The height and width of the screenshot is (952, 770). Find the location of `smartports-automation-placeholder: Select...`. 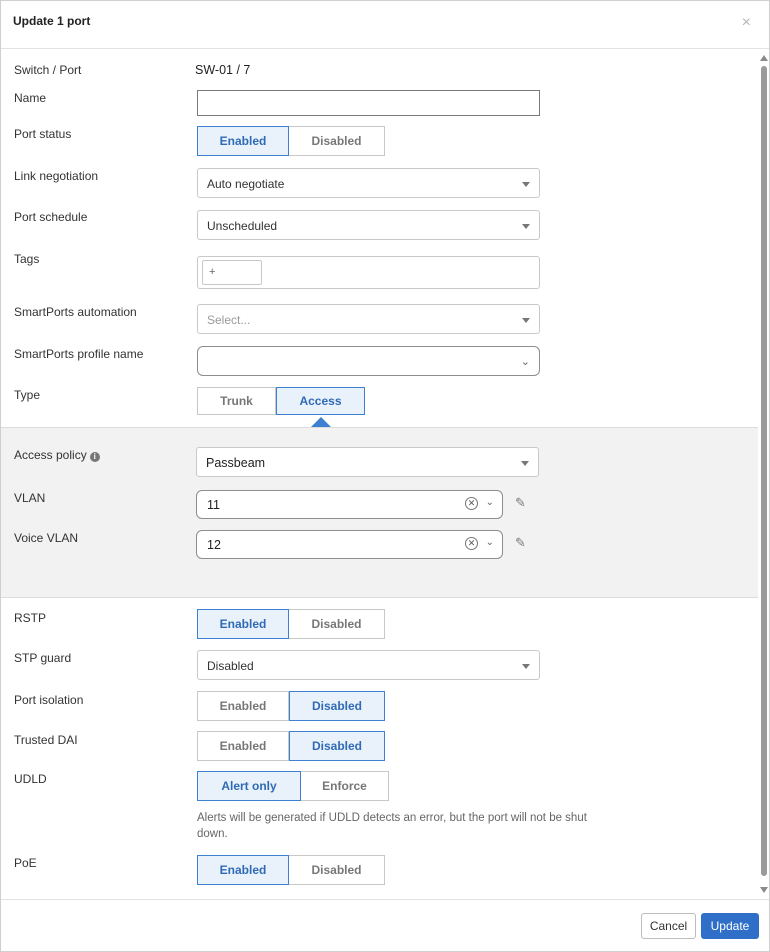

smartports-automation-placeholder: Select... is located at coordinates (229, 320).